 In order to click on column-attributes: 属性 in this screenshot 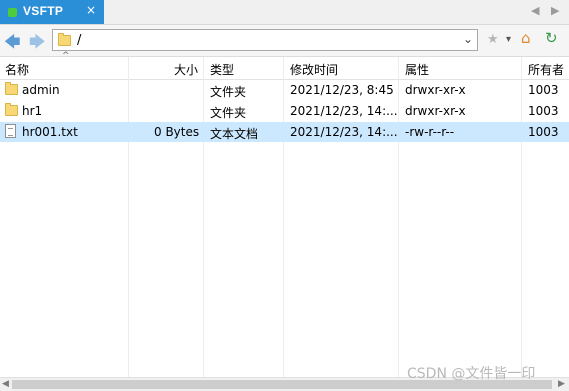, I will do `click(417, 69)`.